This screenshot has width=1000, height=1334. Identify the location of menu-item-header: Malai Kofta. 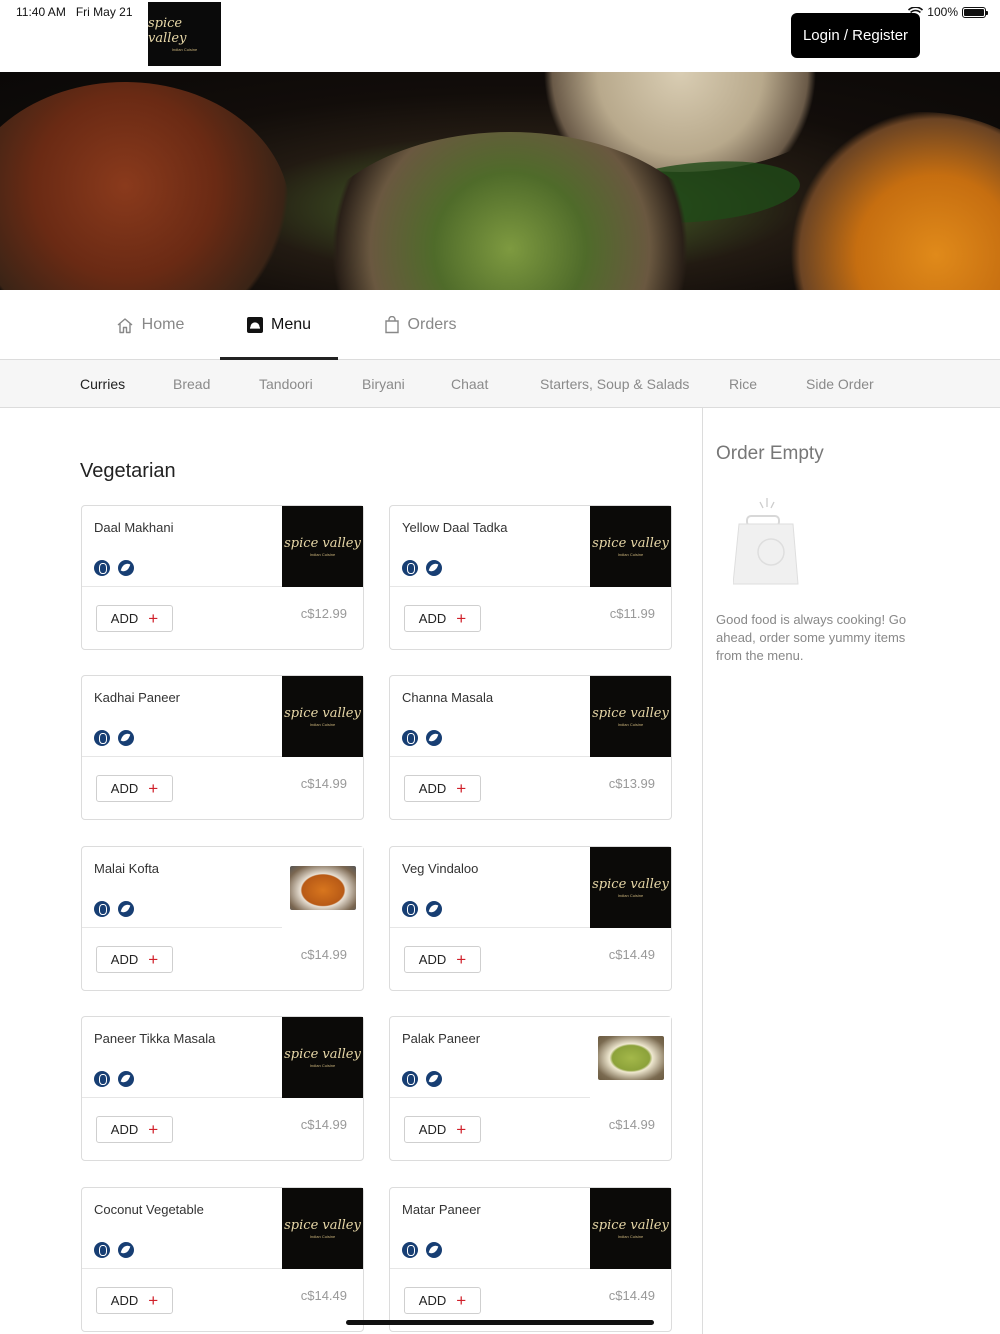
(222, 887).